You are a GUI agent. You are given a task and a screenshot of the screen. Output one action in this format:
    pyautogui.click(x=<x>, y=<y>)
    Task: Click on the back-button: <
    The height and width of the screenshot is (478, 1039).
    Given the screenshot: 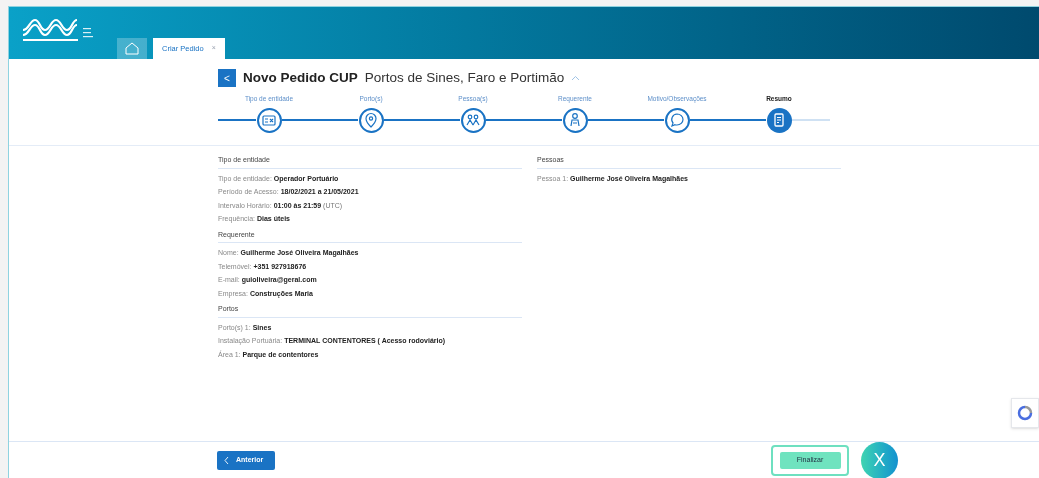 What is the action you would take?
    pyautogui.click(x=227, y=78)
    